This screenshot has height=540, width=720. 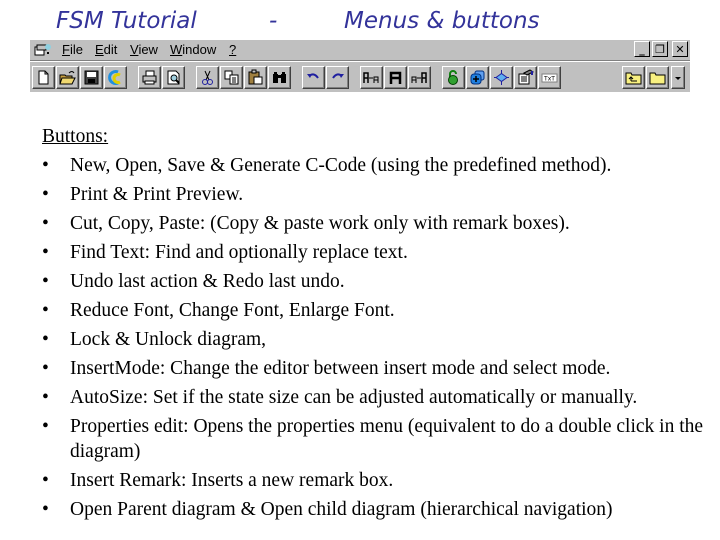 I want to click on print-icon, so click(x=149, y=77).